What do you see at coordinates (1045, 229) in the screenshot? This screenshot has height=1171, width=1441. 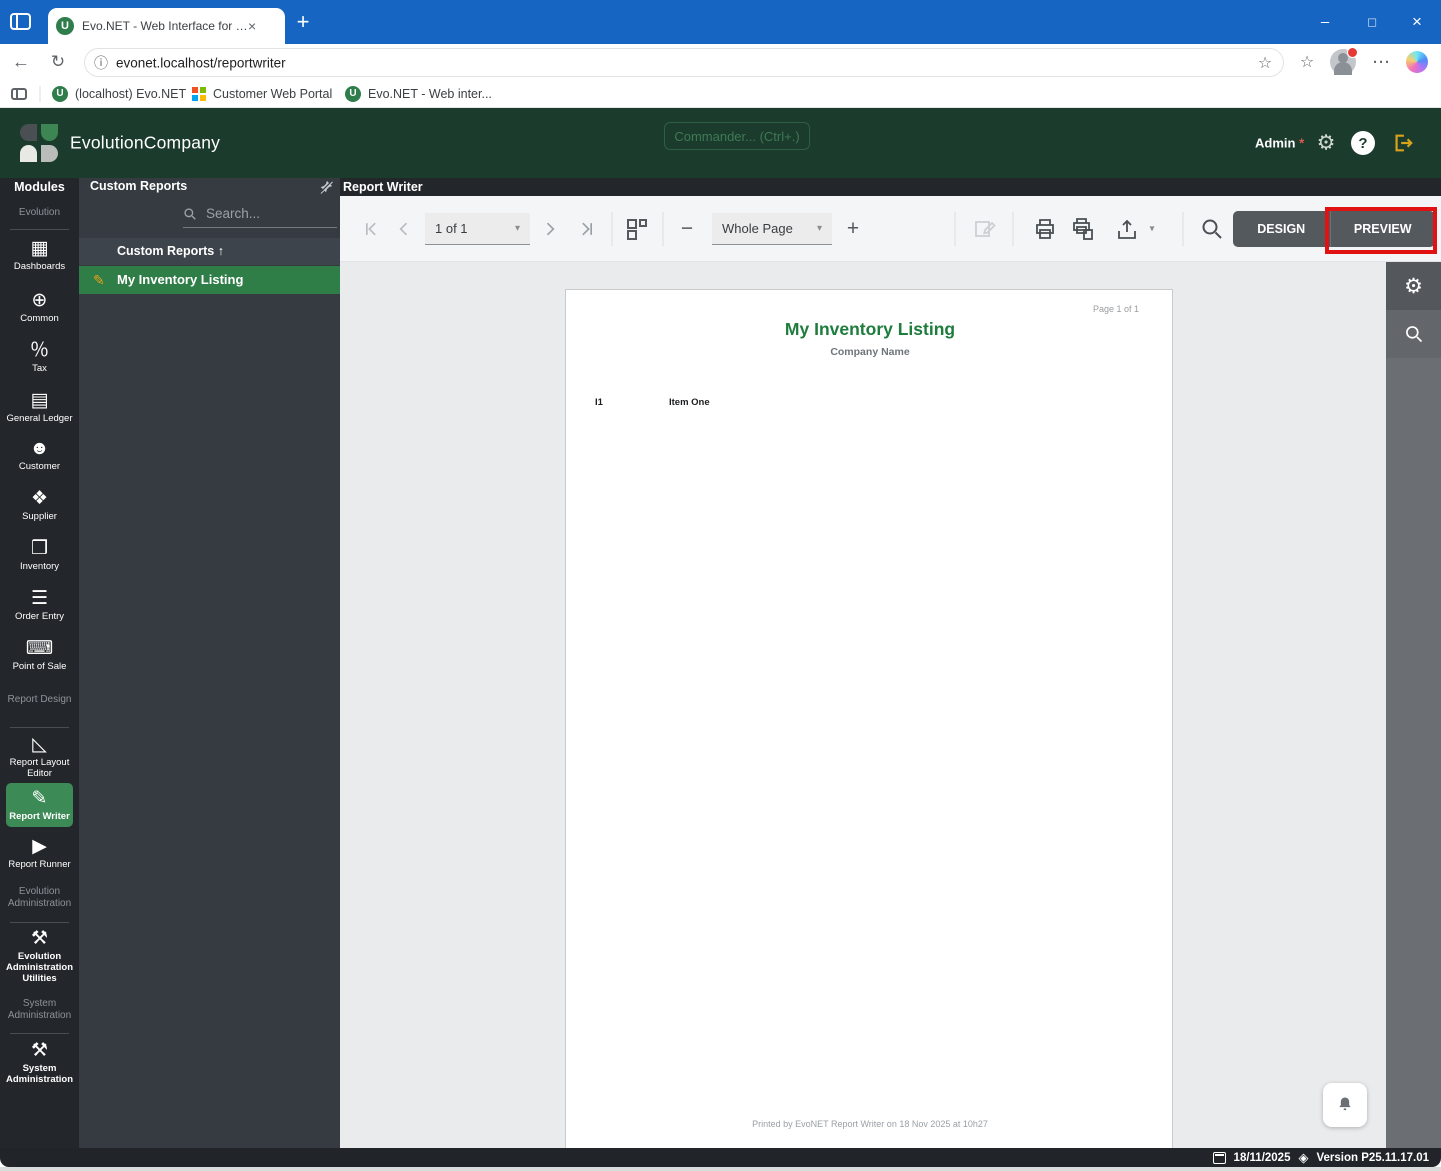 I see `print-icon` at bounding box center [1045, 229].